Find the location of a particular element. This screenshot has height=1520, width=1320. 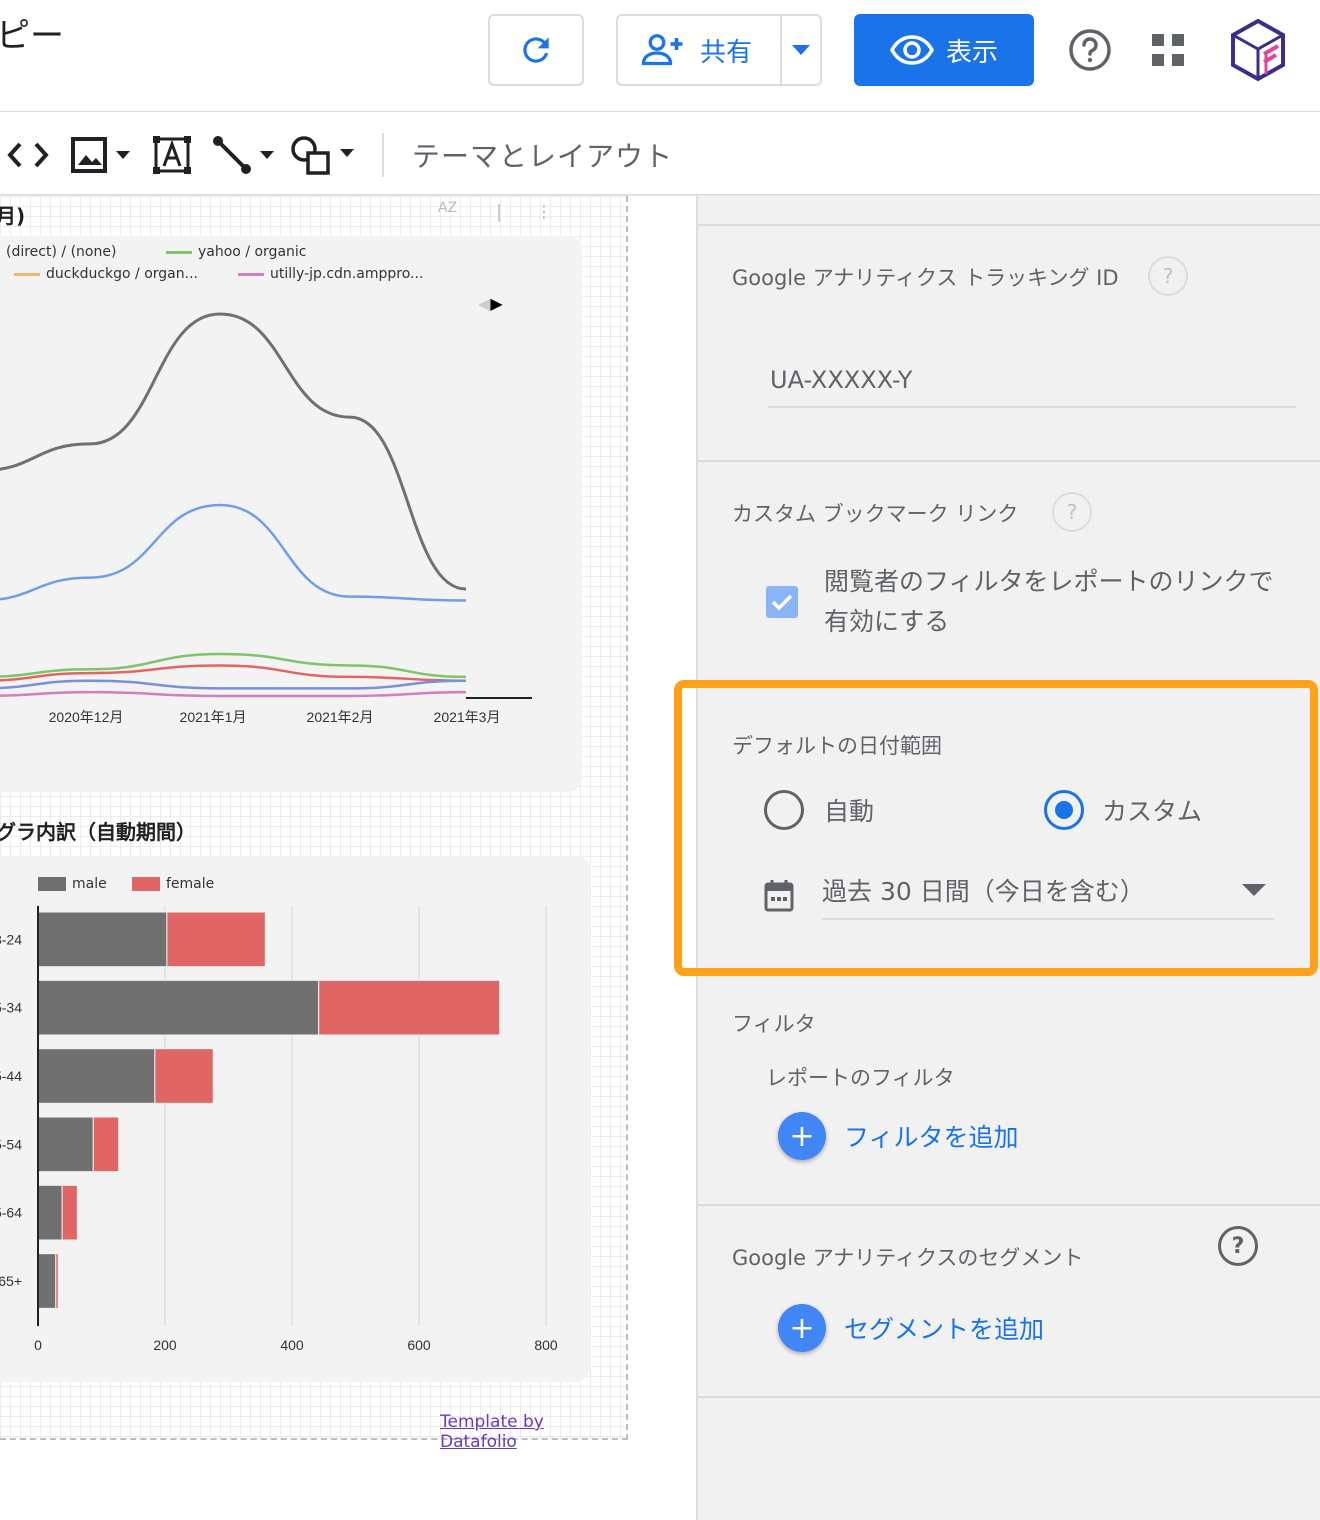

help-button is located at coordinates (1090, 50).